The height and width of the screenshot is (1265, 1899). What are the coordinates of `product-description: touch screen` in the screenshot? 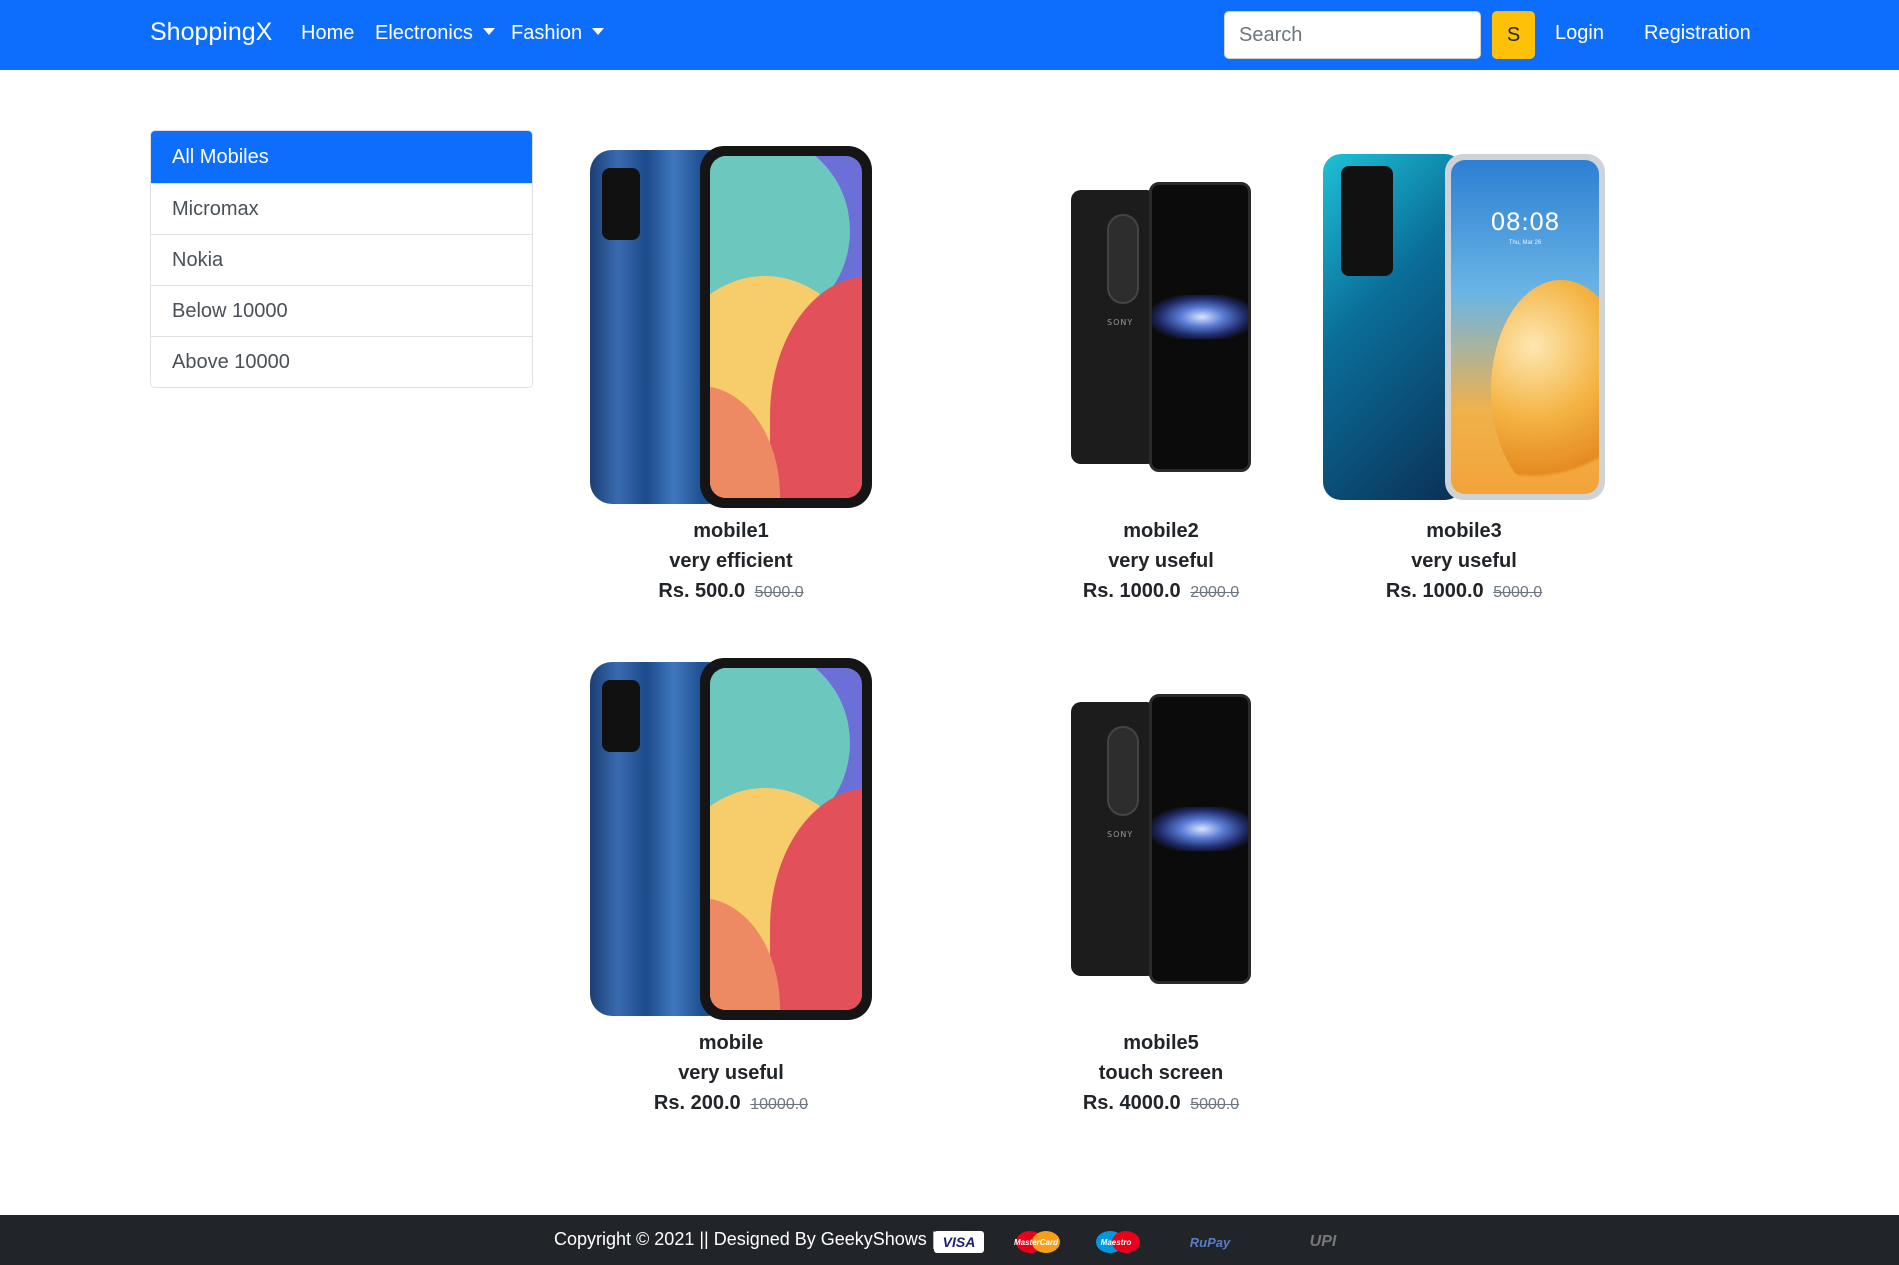 It's located at (1161, 1073).